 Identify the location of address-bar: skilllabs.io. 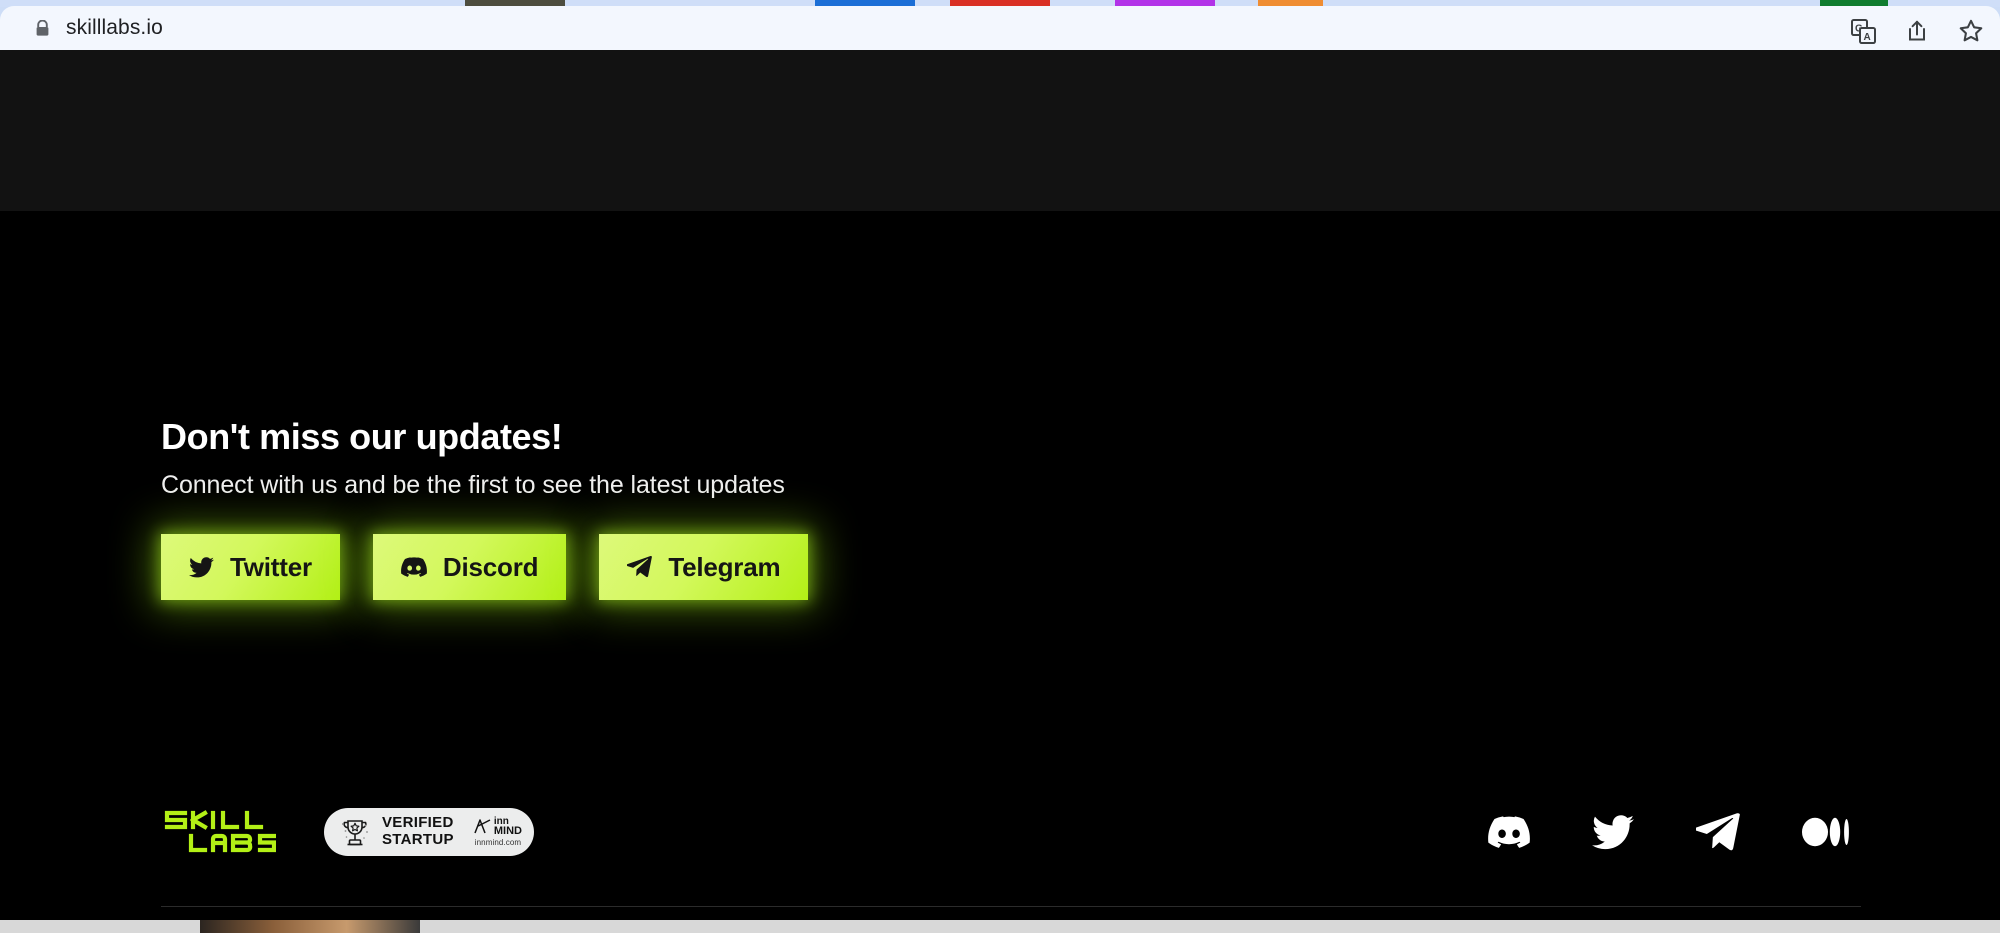
(914, 28).